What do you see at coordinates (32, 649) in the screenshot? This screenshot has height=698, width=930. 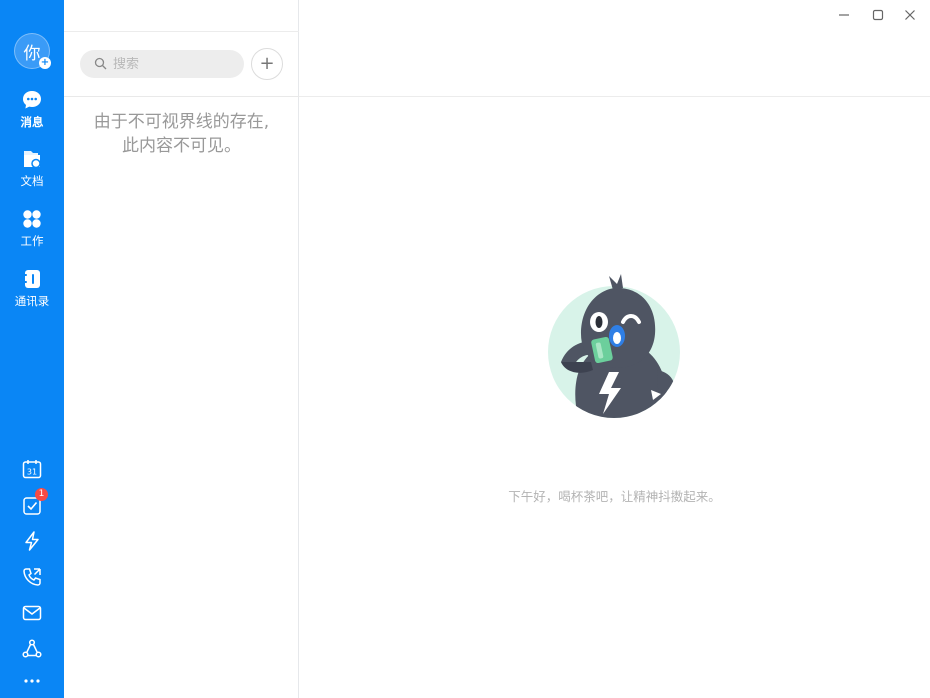 I see `share-network-icon` at bounding box center [32, 649].